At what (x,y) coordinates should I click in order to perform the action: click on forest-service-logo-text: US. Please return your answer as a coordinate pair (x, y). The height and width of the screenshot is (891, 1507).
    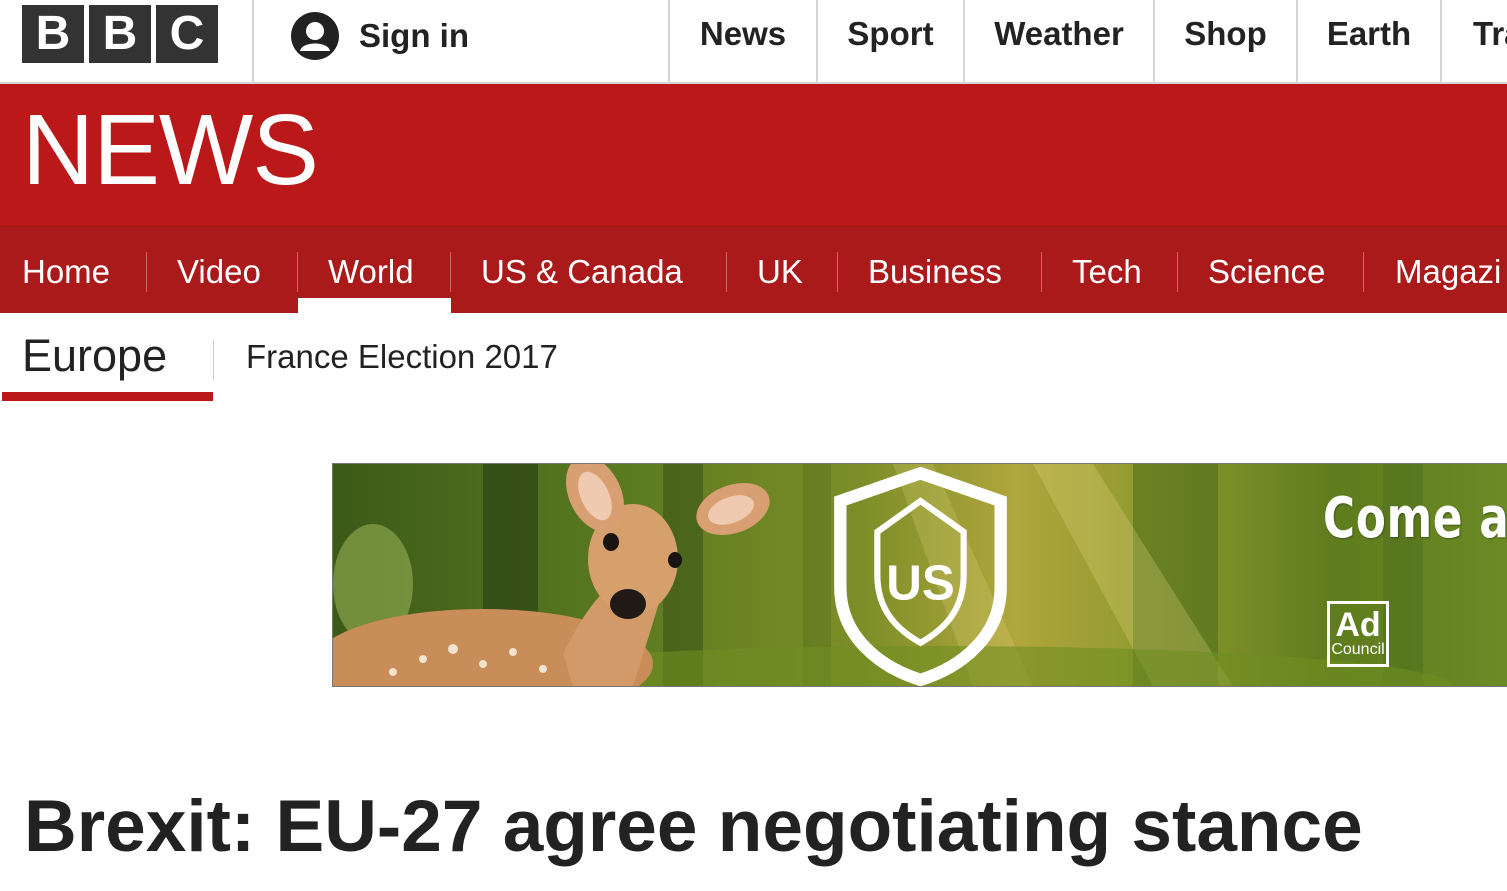
    Looking at the image, I should click on (920, 583).